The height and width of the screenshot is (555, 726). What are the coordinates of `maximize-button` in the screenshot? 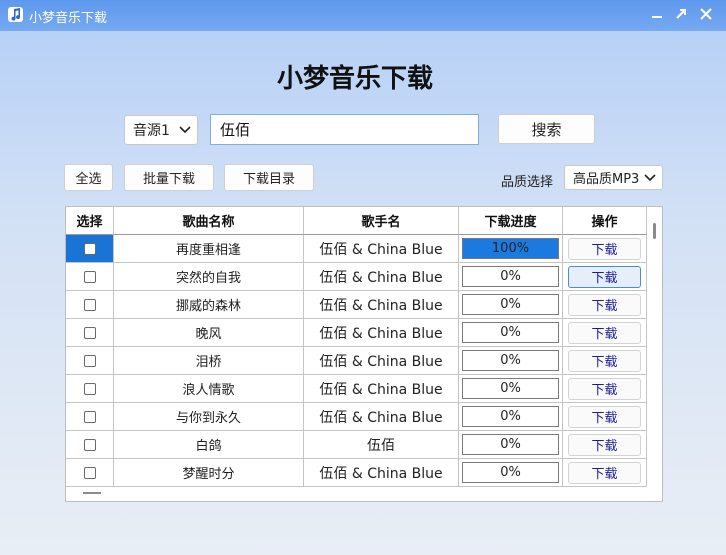 It's located at (681, 13).